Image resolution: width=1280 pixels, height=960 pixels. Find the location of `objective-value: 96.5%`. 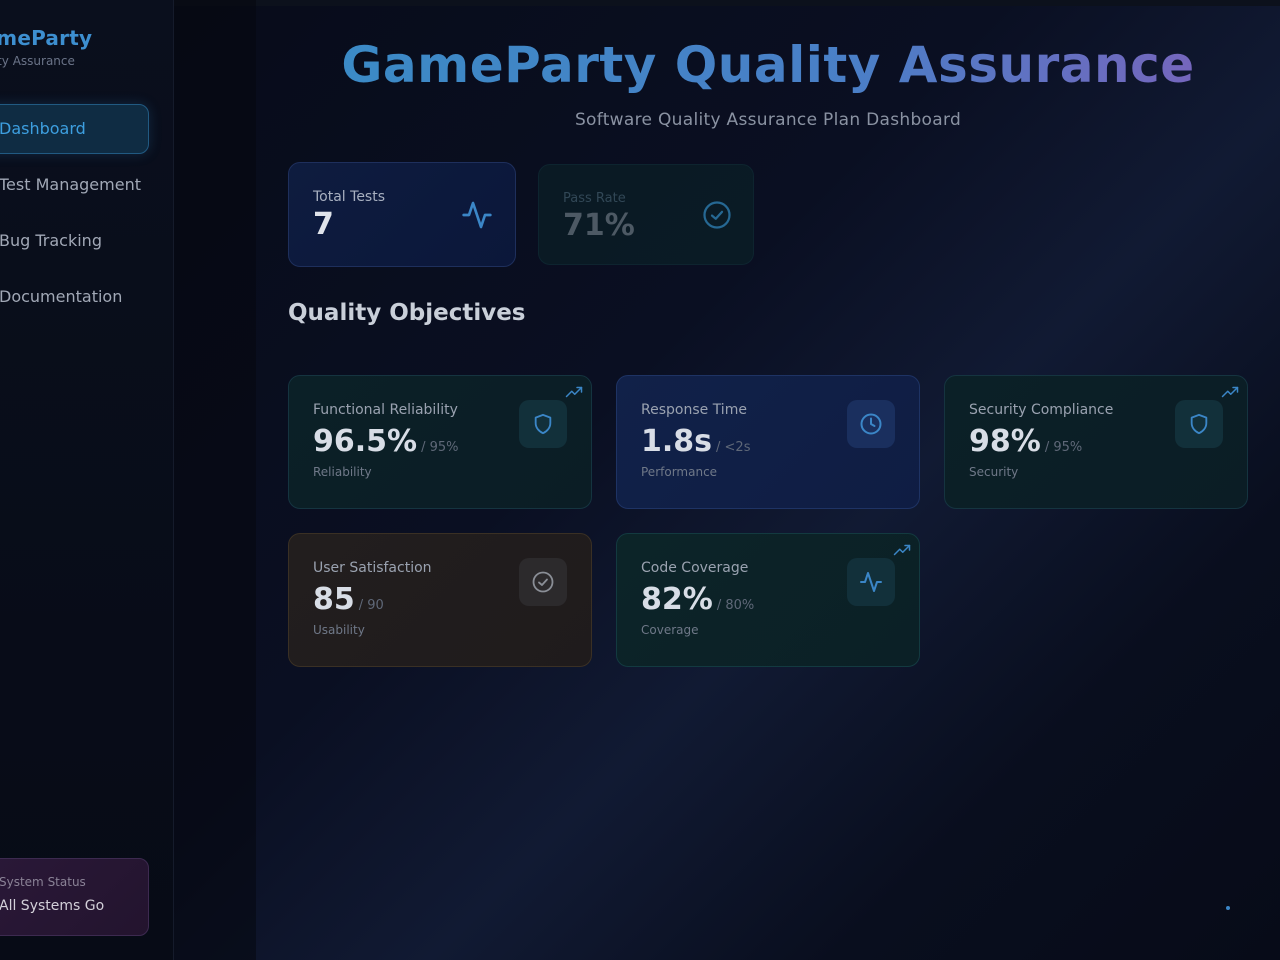

objective-value: 96.5% is located at coordinates (365, 441).